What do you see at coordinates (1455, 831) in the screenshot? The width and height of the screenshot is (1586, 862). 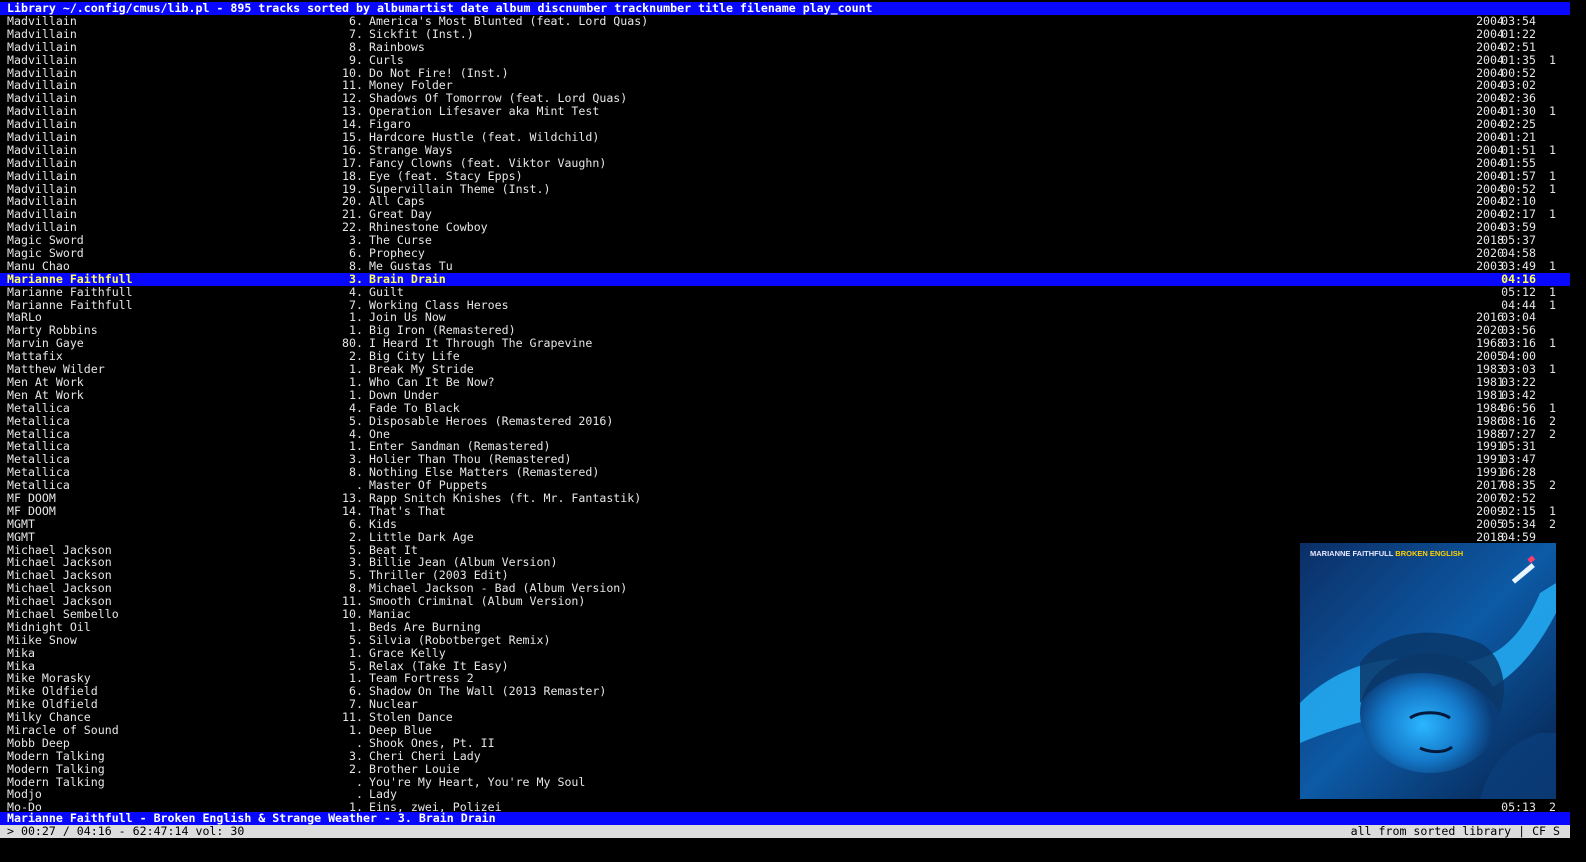 I see `play-mode-status: all from sorted library | CF S` at bounding box center [1455, 831].